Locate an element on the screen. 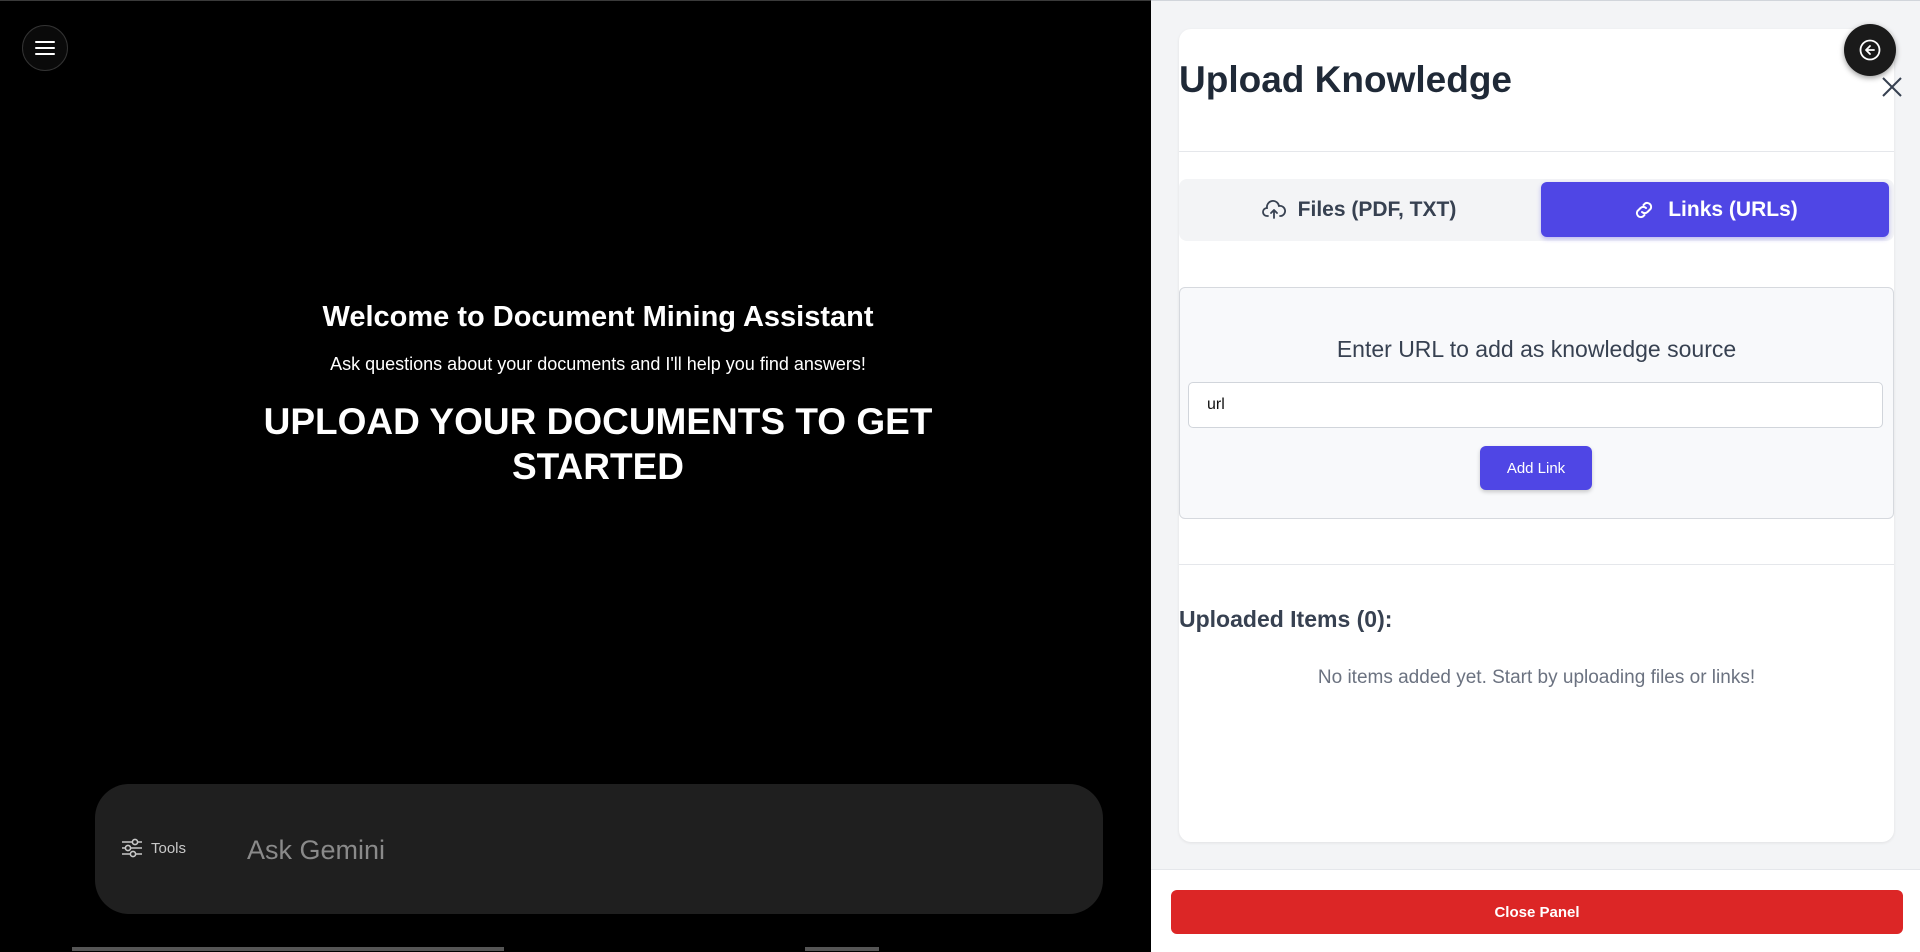 This screenshot has width=1920, height=952. close-panel-button: Close Panel is located at coordinates (1537, 912).